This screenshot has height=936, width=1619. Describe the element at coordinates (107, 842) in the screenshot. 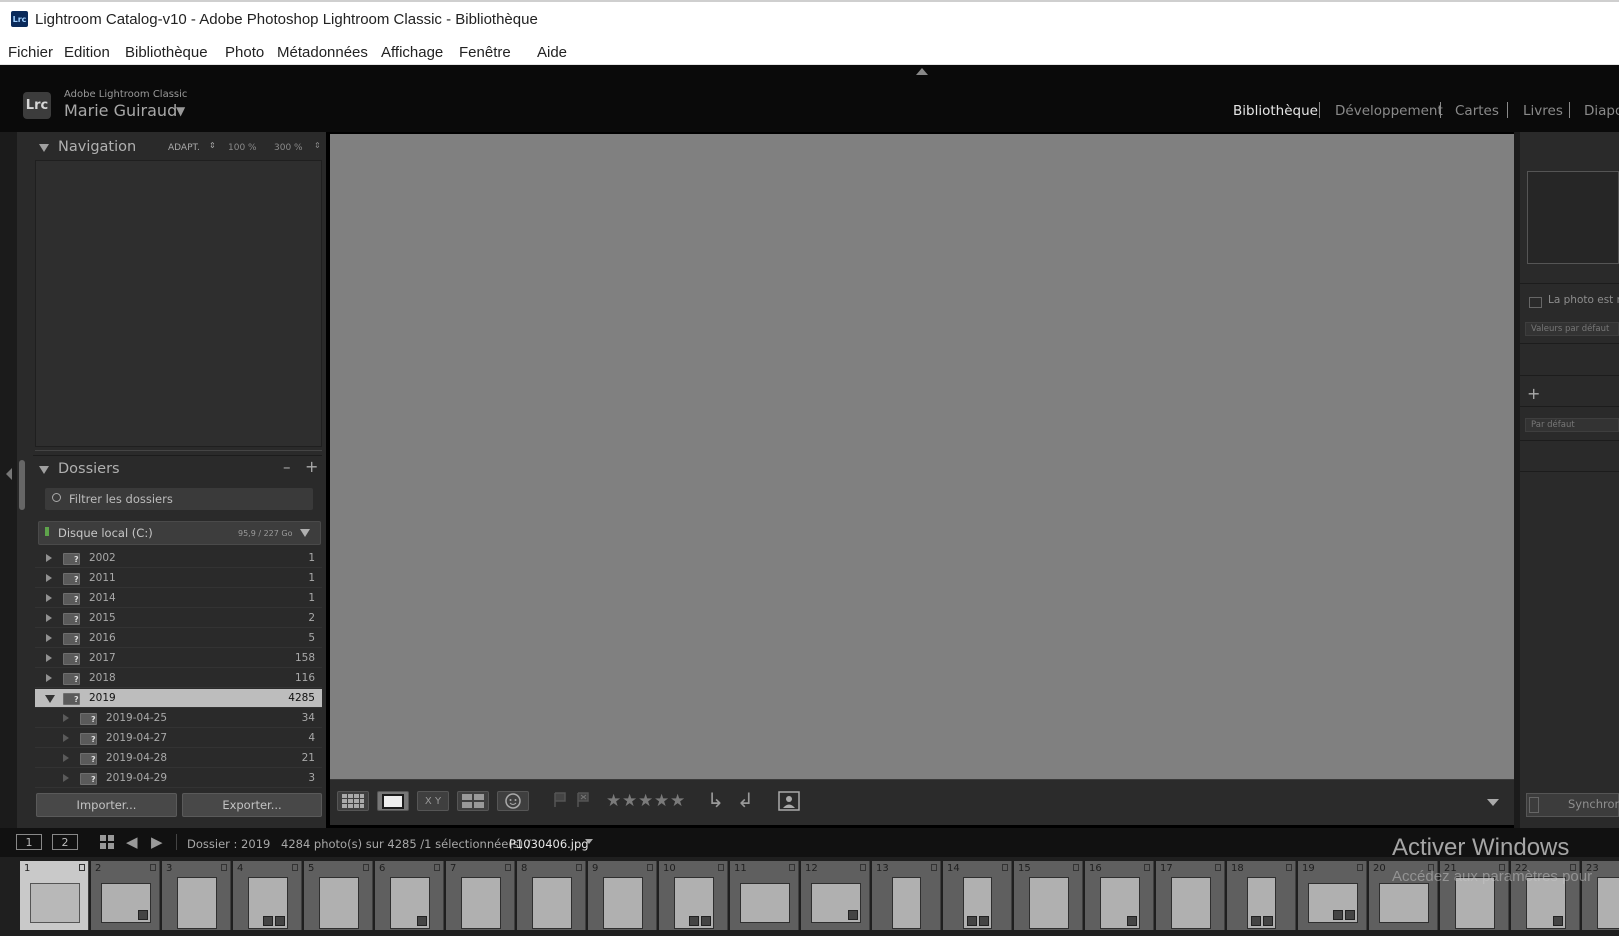

I see `grid-icon` at that location.